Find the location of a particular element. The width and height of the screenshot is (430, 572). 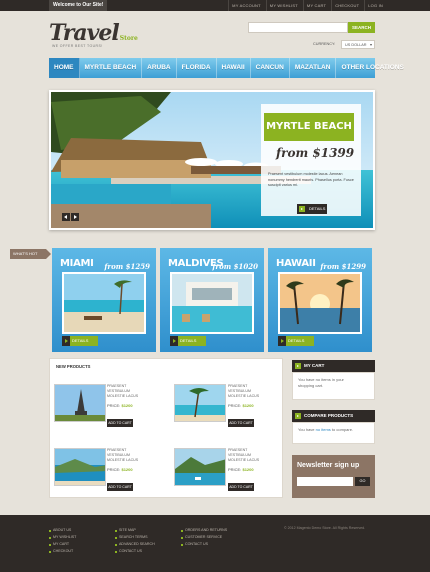

currency-value: US DOLLAR is located at coordinates (356, 45).